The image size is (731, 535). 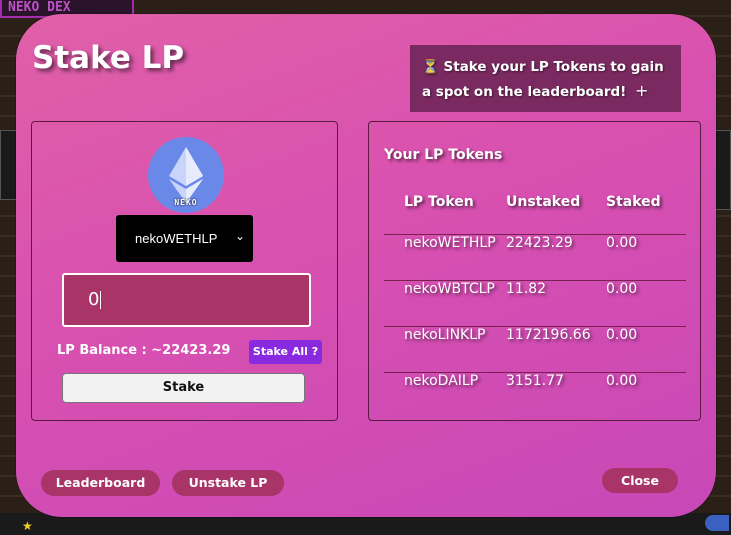 What do you see at coordinates (640, 480) in the screenshot?
I see `close-button: Close` at bounding box center [640, 480].